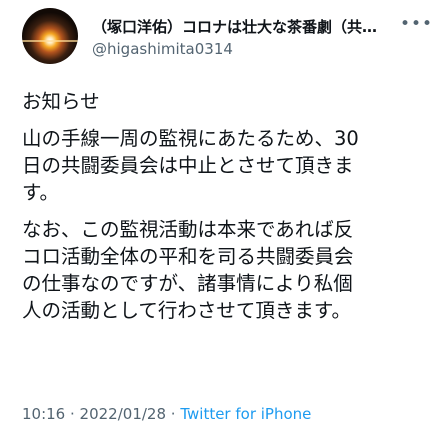 The image size is (431, 434). What do you see at coordinates (61, 101) in the screenshot?
I see `tweet-paragraph: お知らせ` at bounding box center [61, 101].